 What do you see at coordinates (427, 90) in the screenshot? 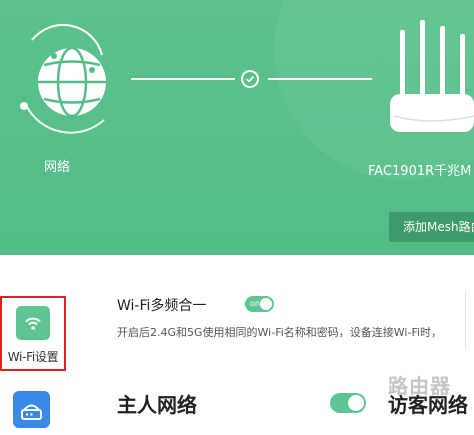
I see `router-icon` at bounding box center [427, 90].